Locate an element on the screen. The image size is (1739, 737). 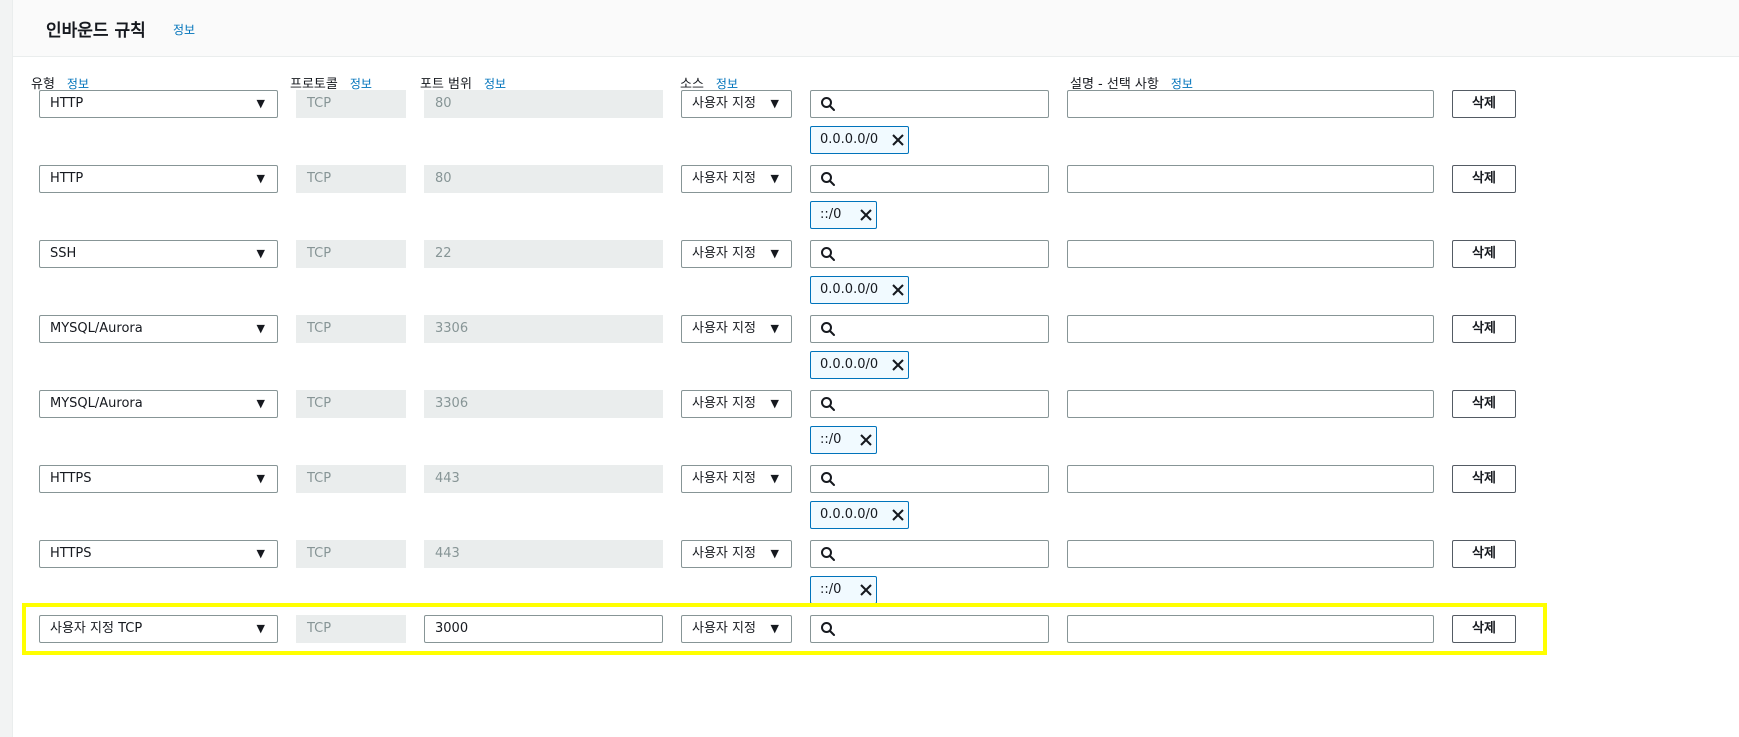
rule-row: HTTP ▼ TCP 80 사용자 지정 ▼ 삭제 0.0.0.0/0 is located at coordinates (869, 126).